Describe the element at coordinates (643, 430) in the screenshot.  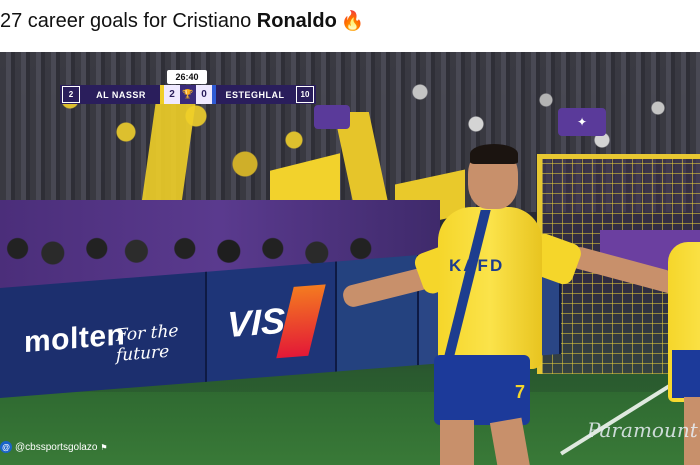
I see `broadcaster-watermark: Paramount+` at that location.